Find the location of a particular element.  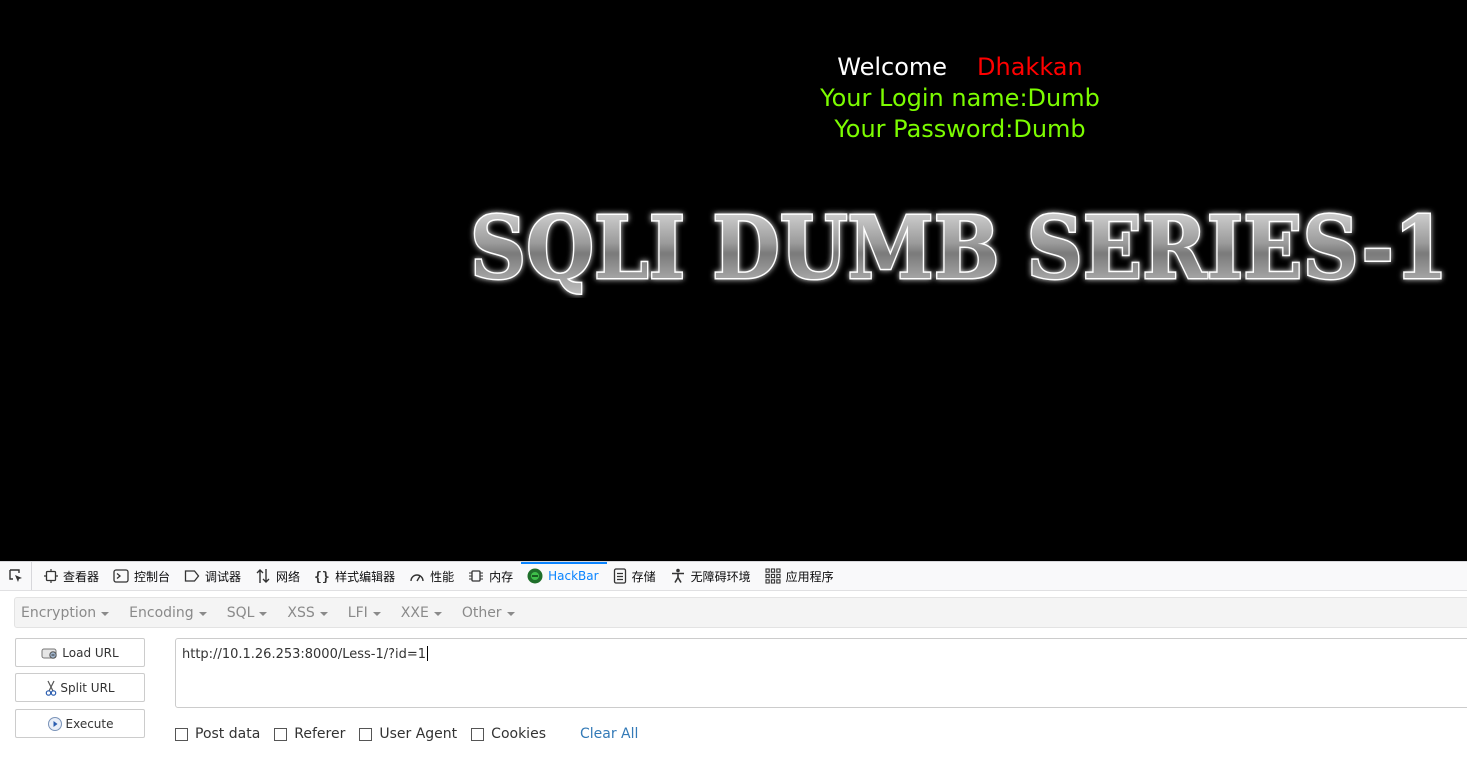

tab-performance: 性能 is located at coordinates (432, 576).